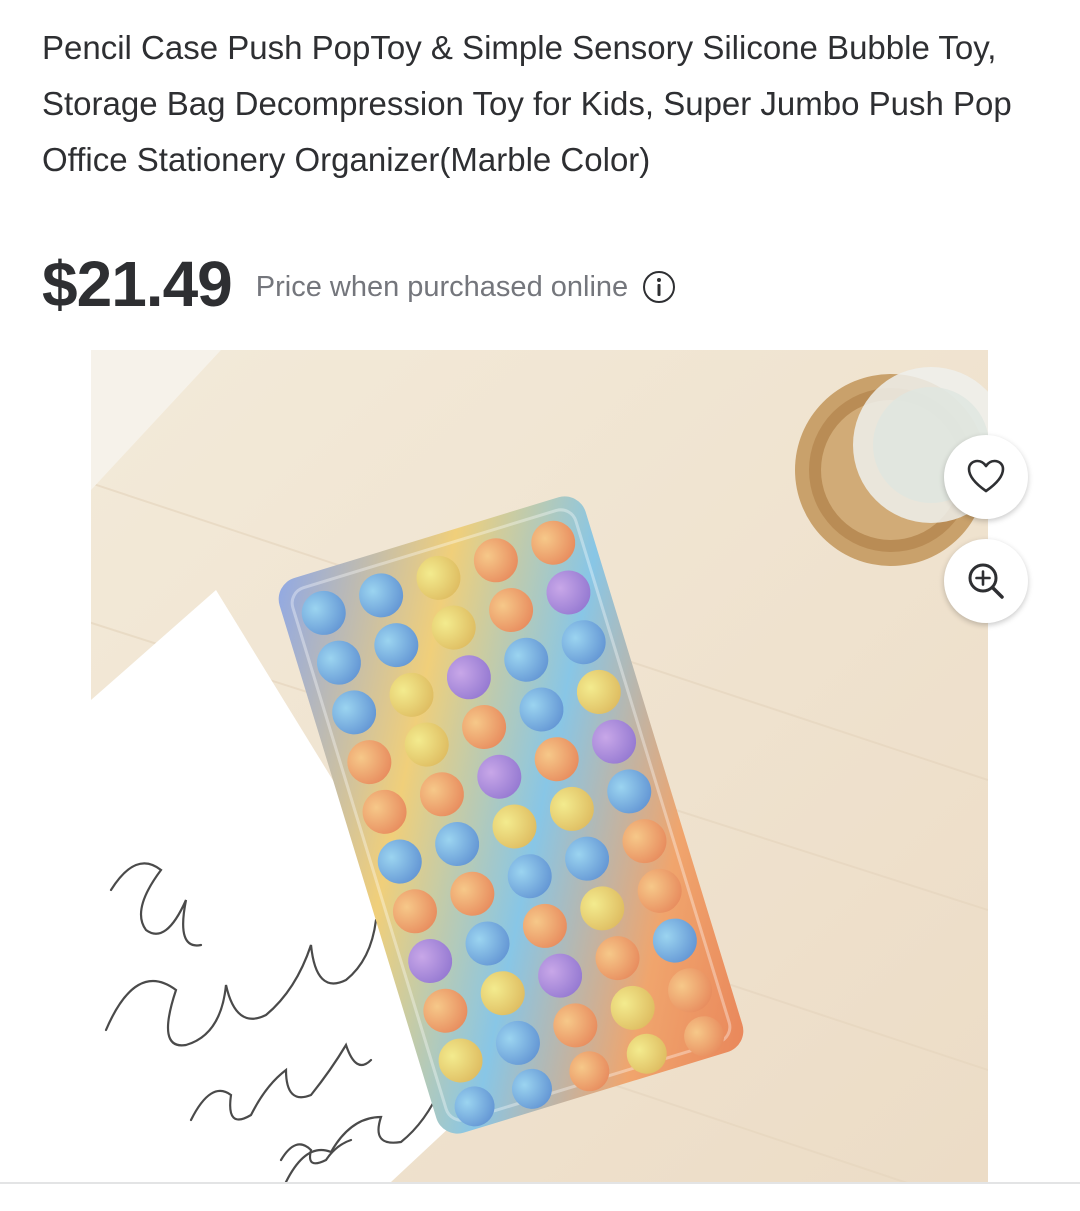 The image size is (1080, 1211). I want to click on info-icon-glyph, so click(659, 287).